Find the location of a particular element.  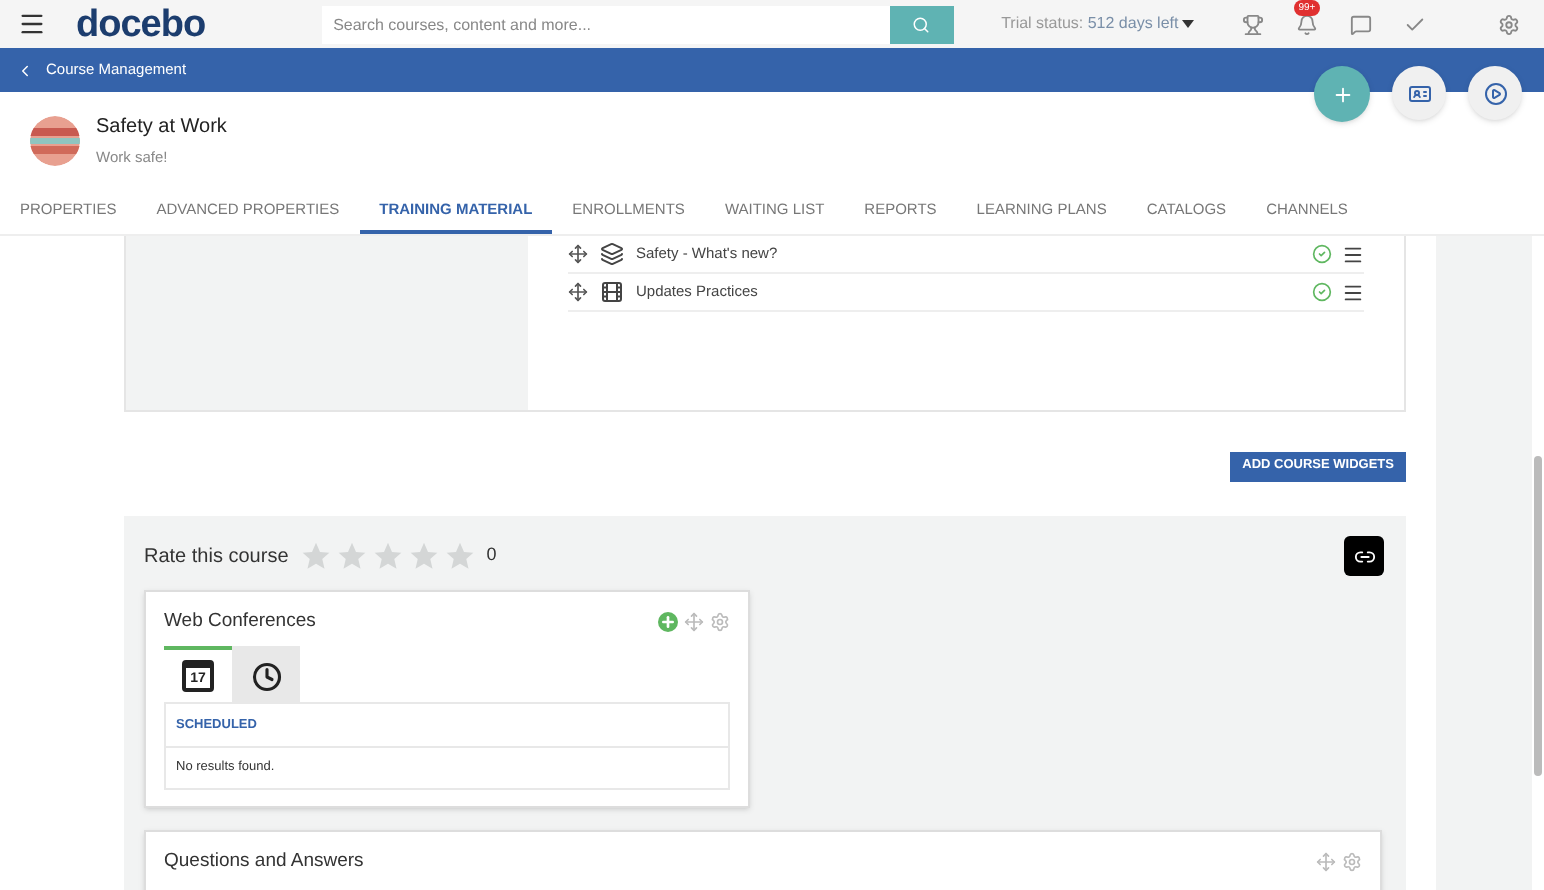

link-button is located at coordinates (1364, 556).